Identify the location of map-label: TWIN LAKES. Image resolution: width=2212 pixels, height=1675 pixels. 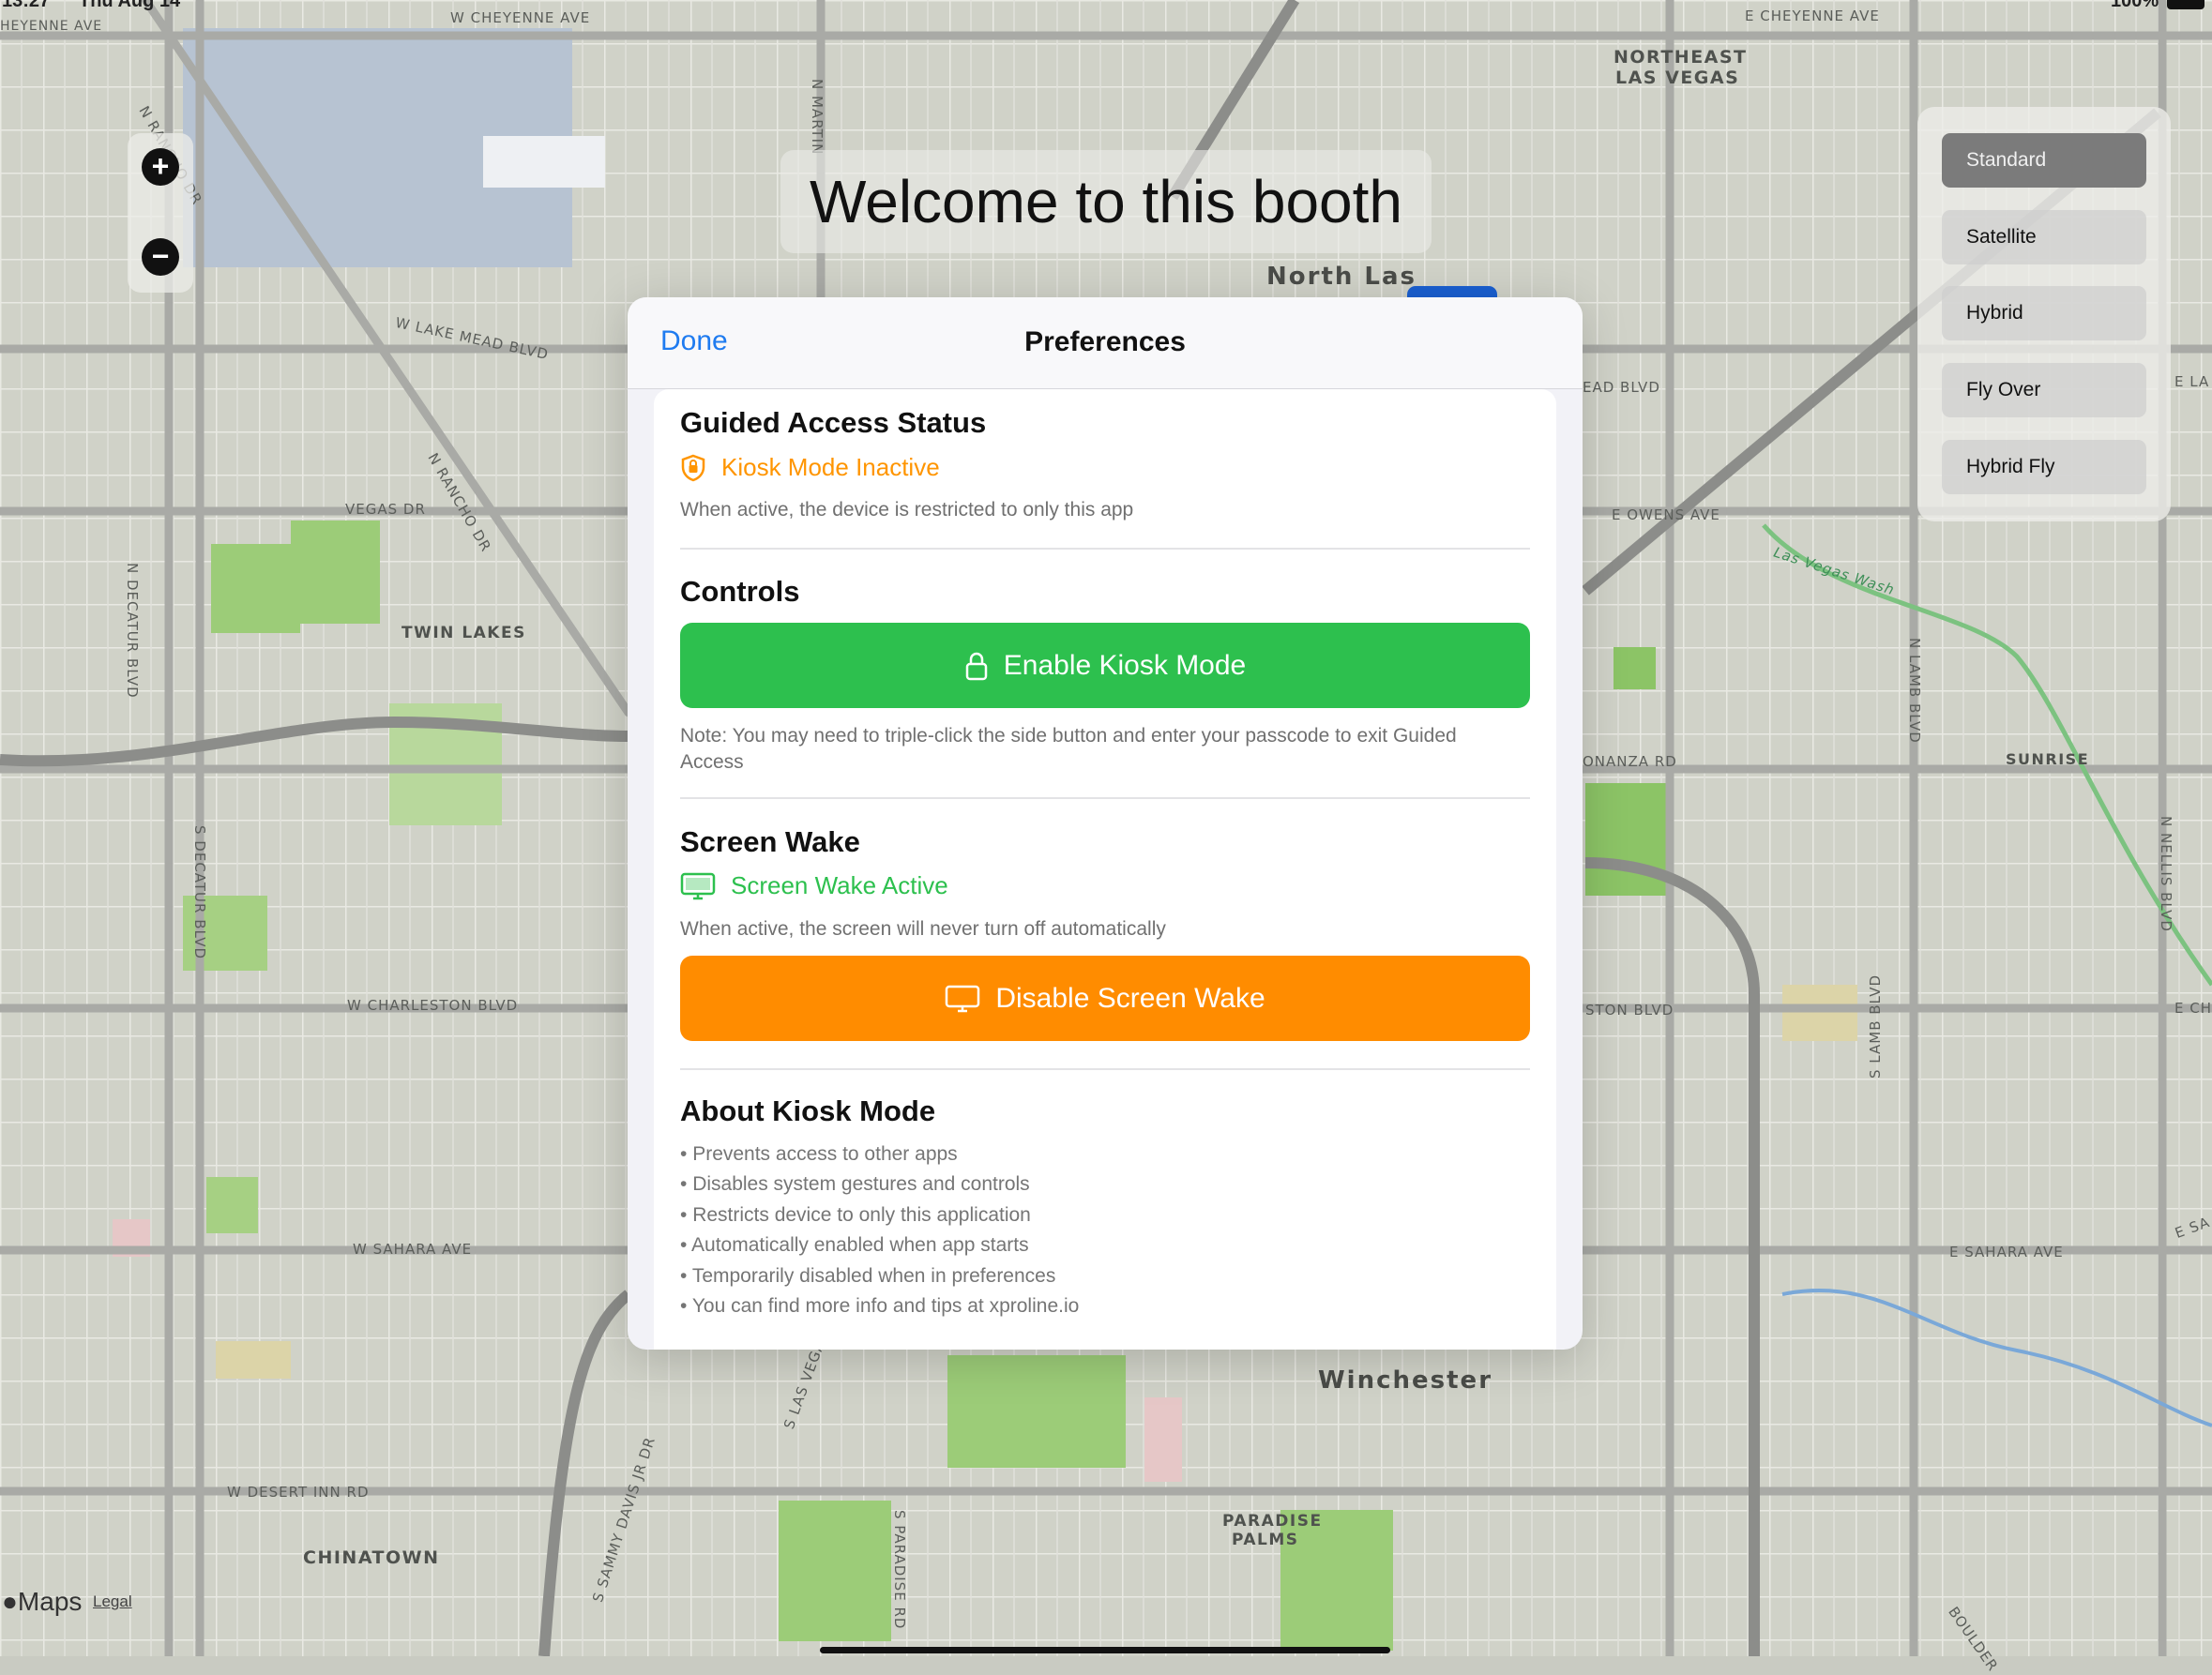
(464, 633).